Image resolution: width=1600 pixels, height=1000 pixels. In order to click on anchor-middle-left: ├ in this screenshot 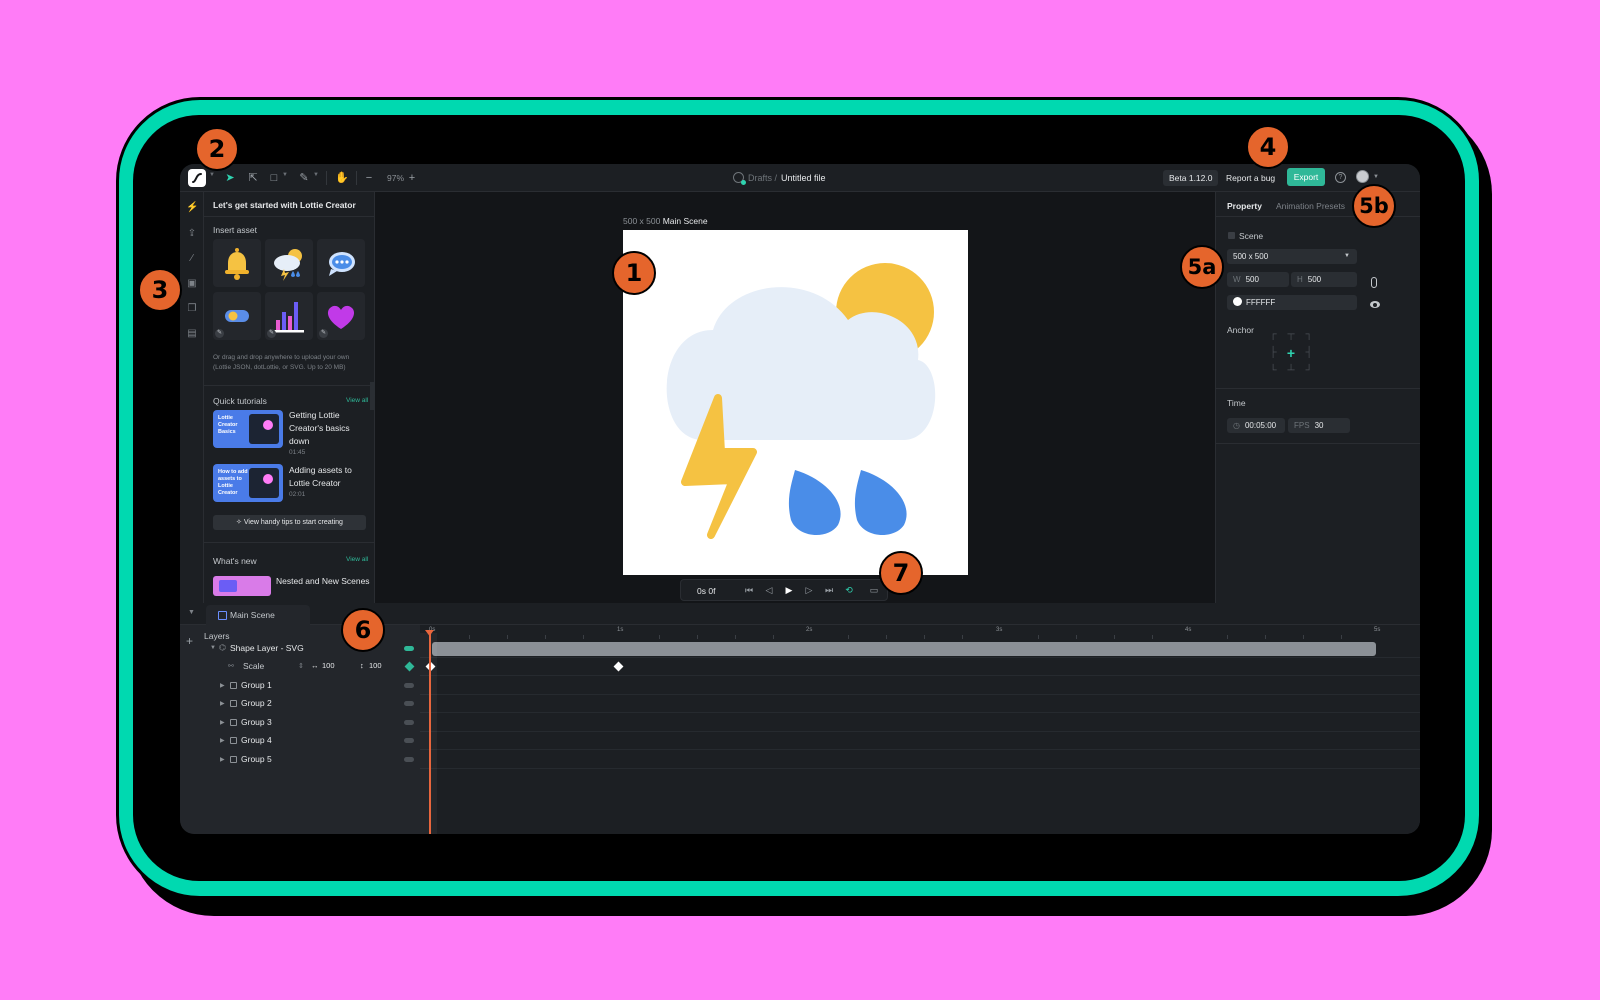, I will do `click(1273, 353)`.